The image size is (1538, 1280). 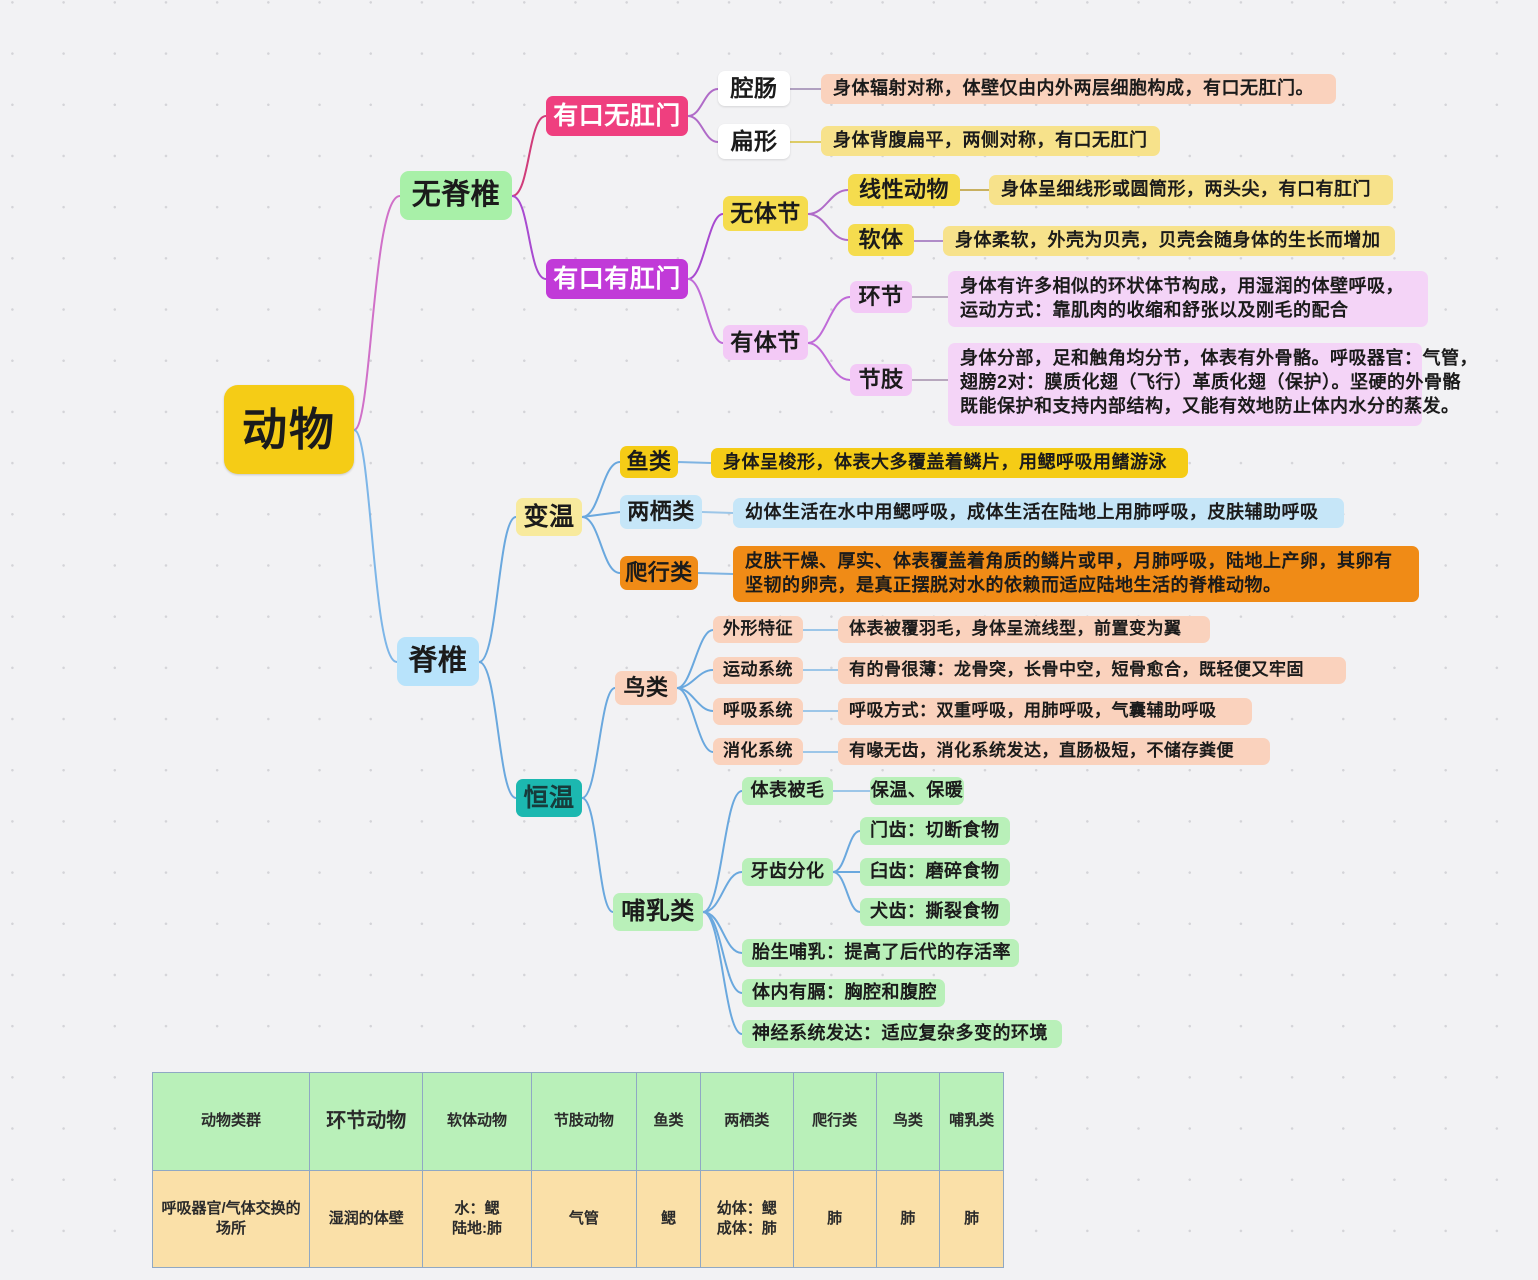 I want to click on table-cell: 湿润的体壁, so click(x=366, y=1219).